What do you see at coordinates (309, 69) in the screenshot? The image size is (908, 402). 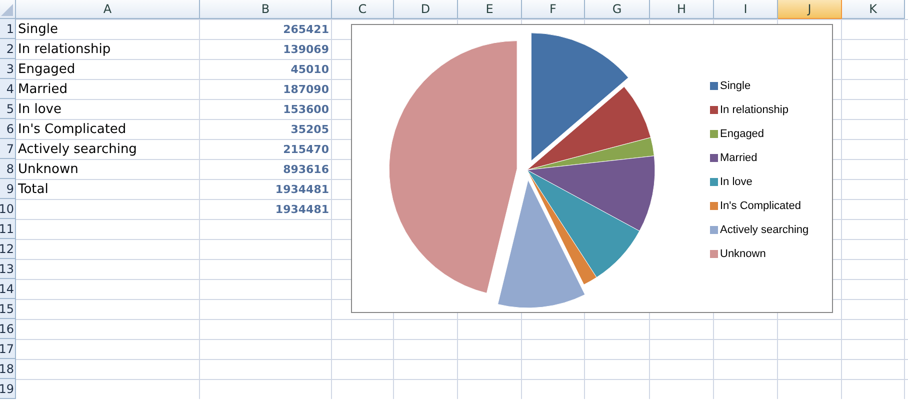 I see `table-cell: 45010` at bounding box center [309, 69].